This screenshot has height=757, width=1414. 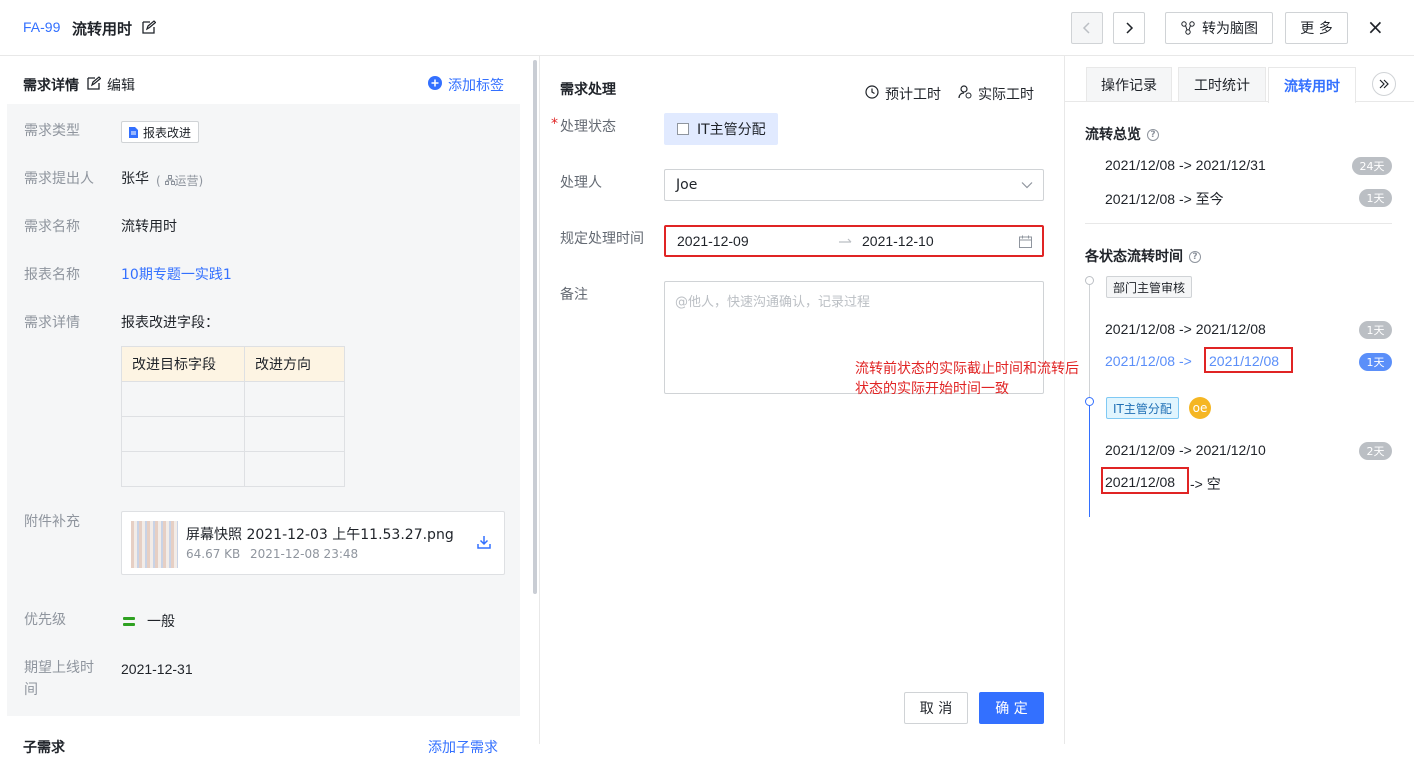 What do you see at coordinates (1089, 401) in the screenshot?
I see `timeline-dot-active` at bounding box center [1089, 401].